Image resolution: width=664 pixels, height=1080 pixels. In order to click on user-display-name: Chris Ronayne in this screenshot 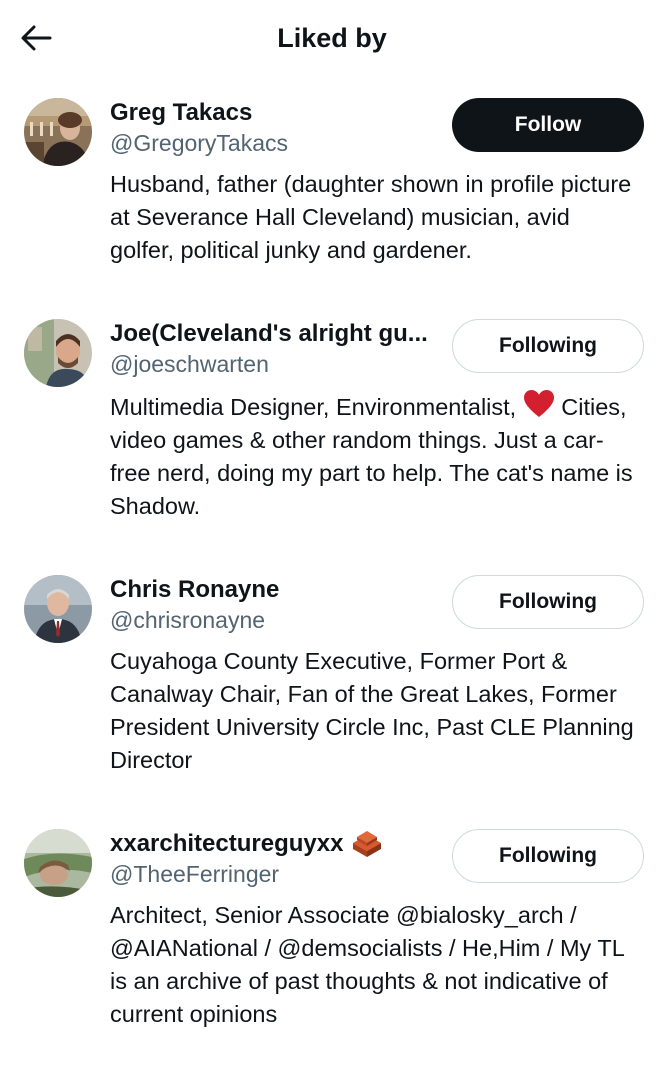, I will do `click(275, 590)`.